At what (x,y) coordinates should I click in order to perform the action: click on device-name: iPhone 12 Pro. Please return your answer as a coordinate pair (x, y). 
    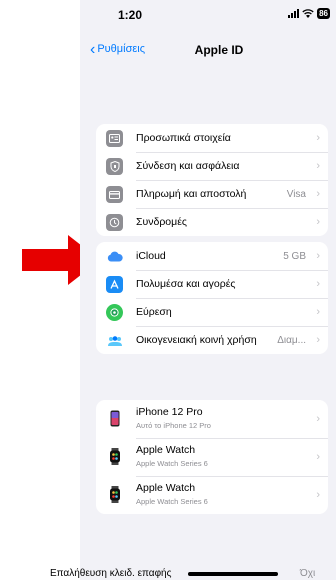
    Looking at the image, I should click on (169, 412).